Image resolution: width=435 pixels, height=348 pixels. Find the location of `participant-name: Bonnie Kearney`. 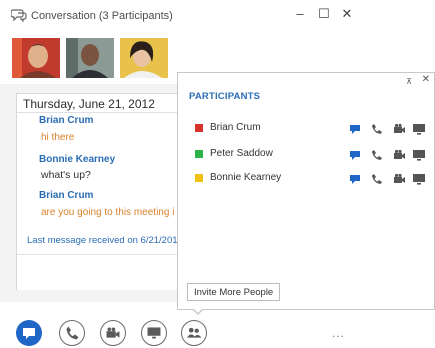

participant-name: Bonnie Kearney is located at coordinates (246, 177).